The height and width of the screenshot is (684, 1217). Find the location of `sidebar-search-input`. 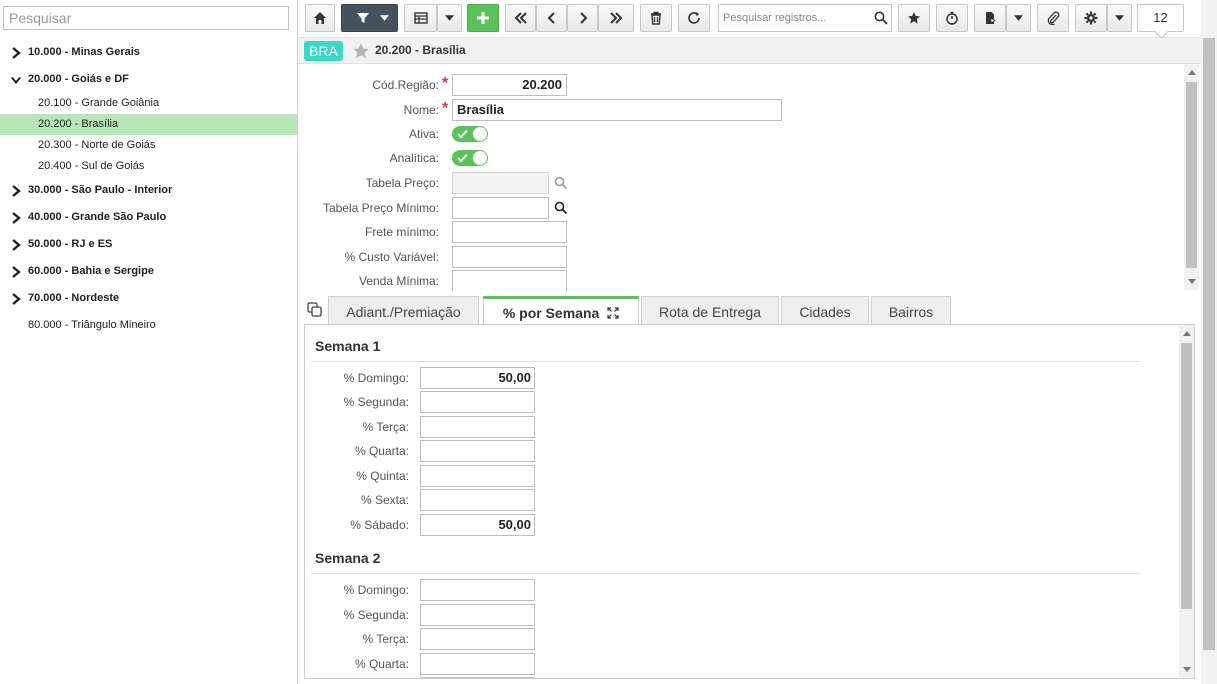

sidebar-search-input is located at coordinates (146, 18).